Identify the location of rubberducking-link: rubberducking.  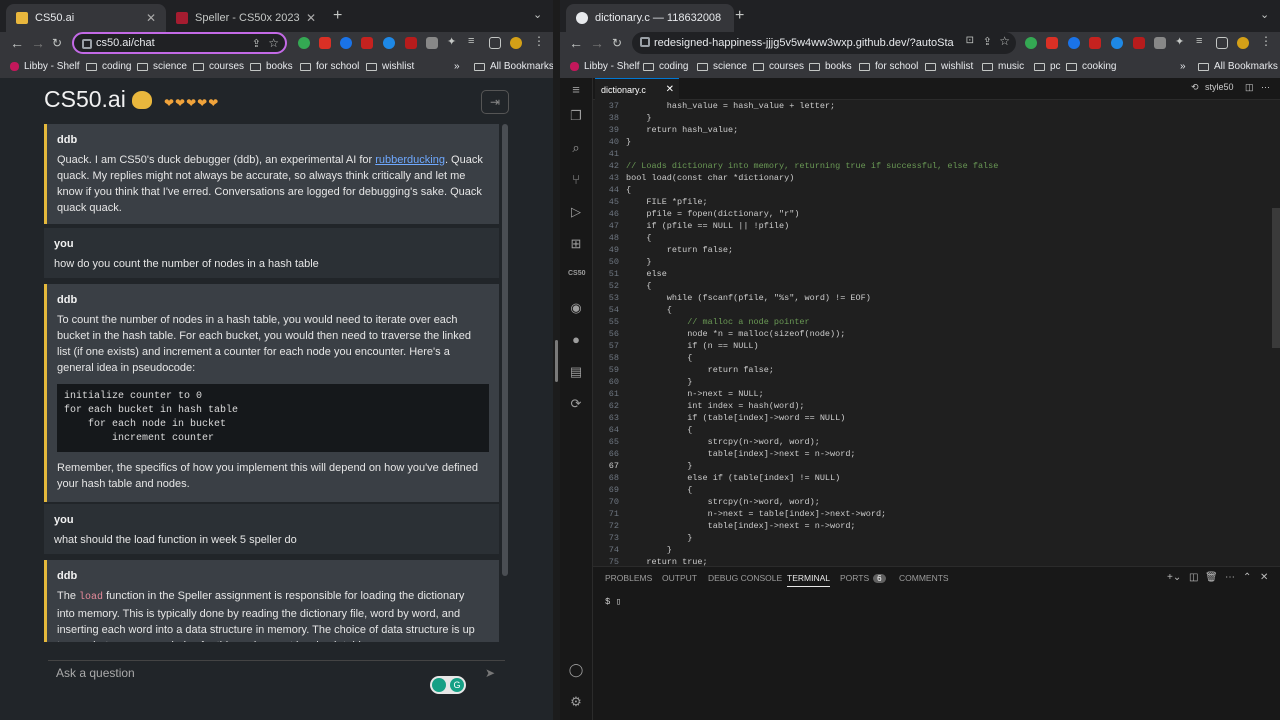
(410, 160).